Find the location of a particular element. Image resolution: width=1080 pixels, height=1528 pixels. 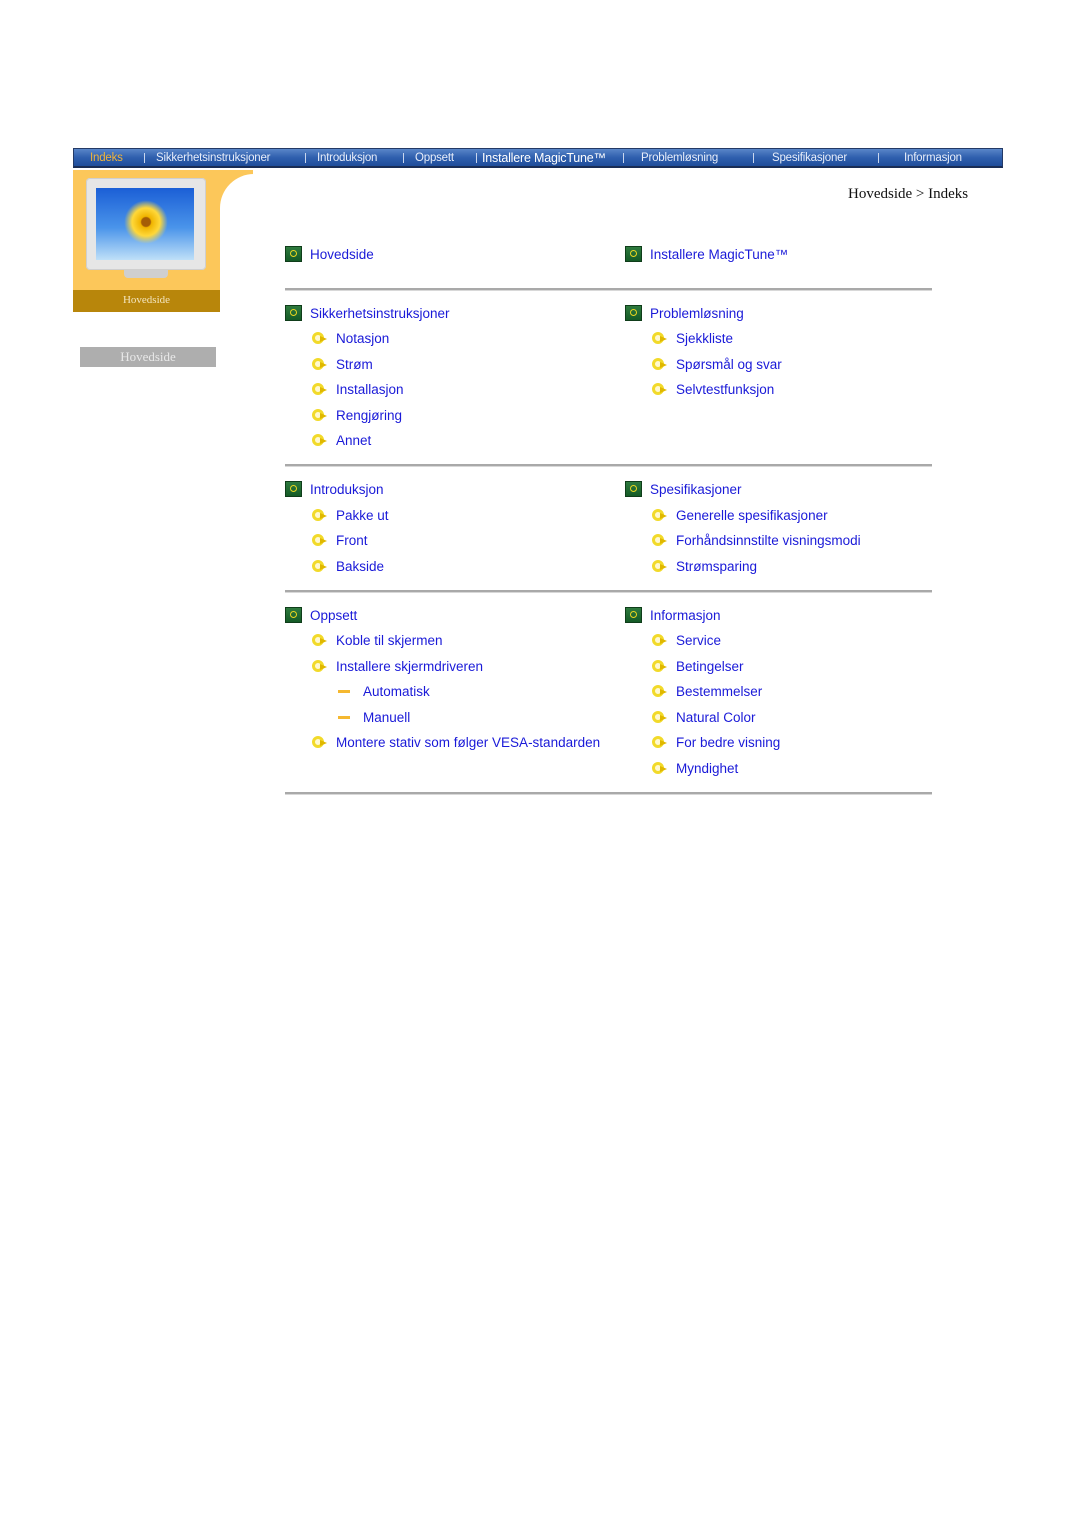

list-item: Service is located at coordinates (686, 640).